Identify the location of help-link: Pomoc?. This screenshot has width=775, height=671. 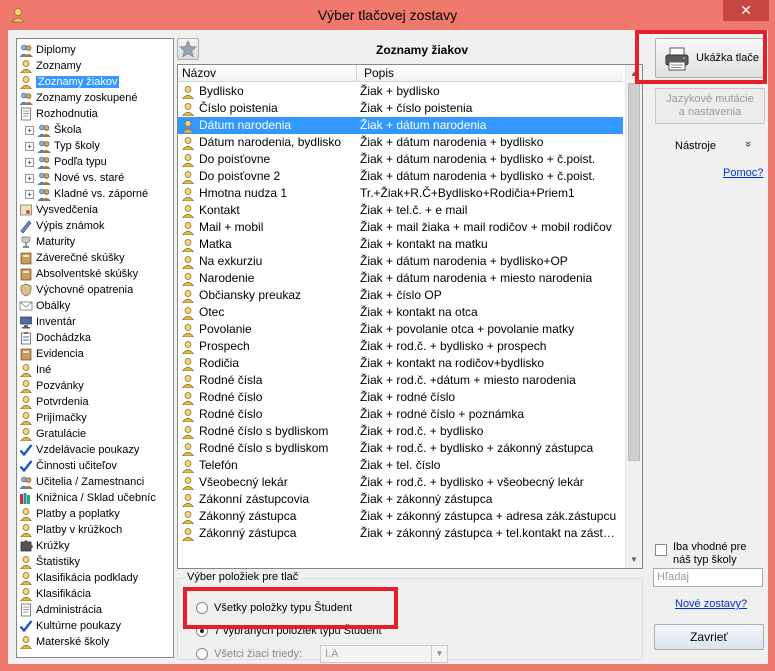
(743, 173).